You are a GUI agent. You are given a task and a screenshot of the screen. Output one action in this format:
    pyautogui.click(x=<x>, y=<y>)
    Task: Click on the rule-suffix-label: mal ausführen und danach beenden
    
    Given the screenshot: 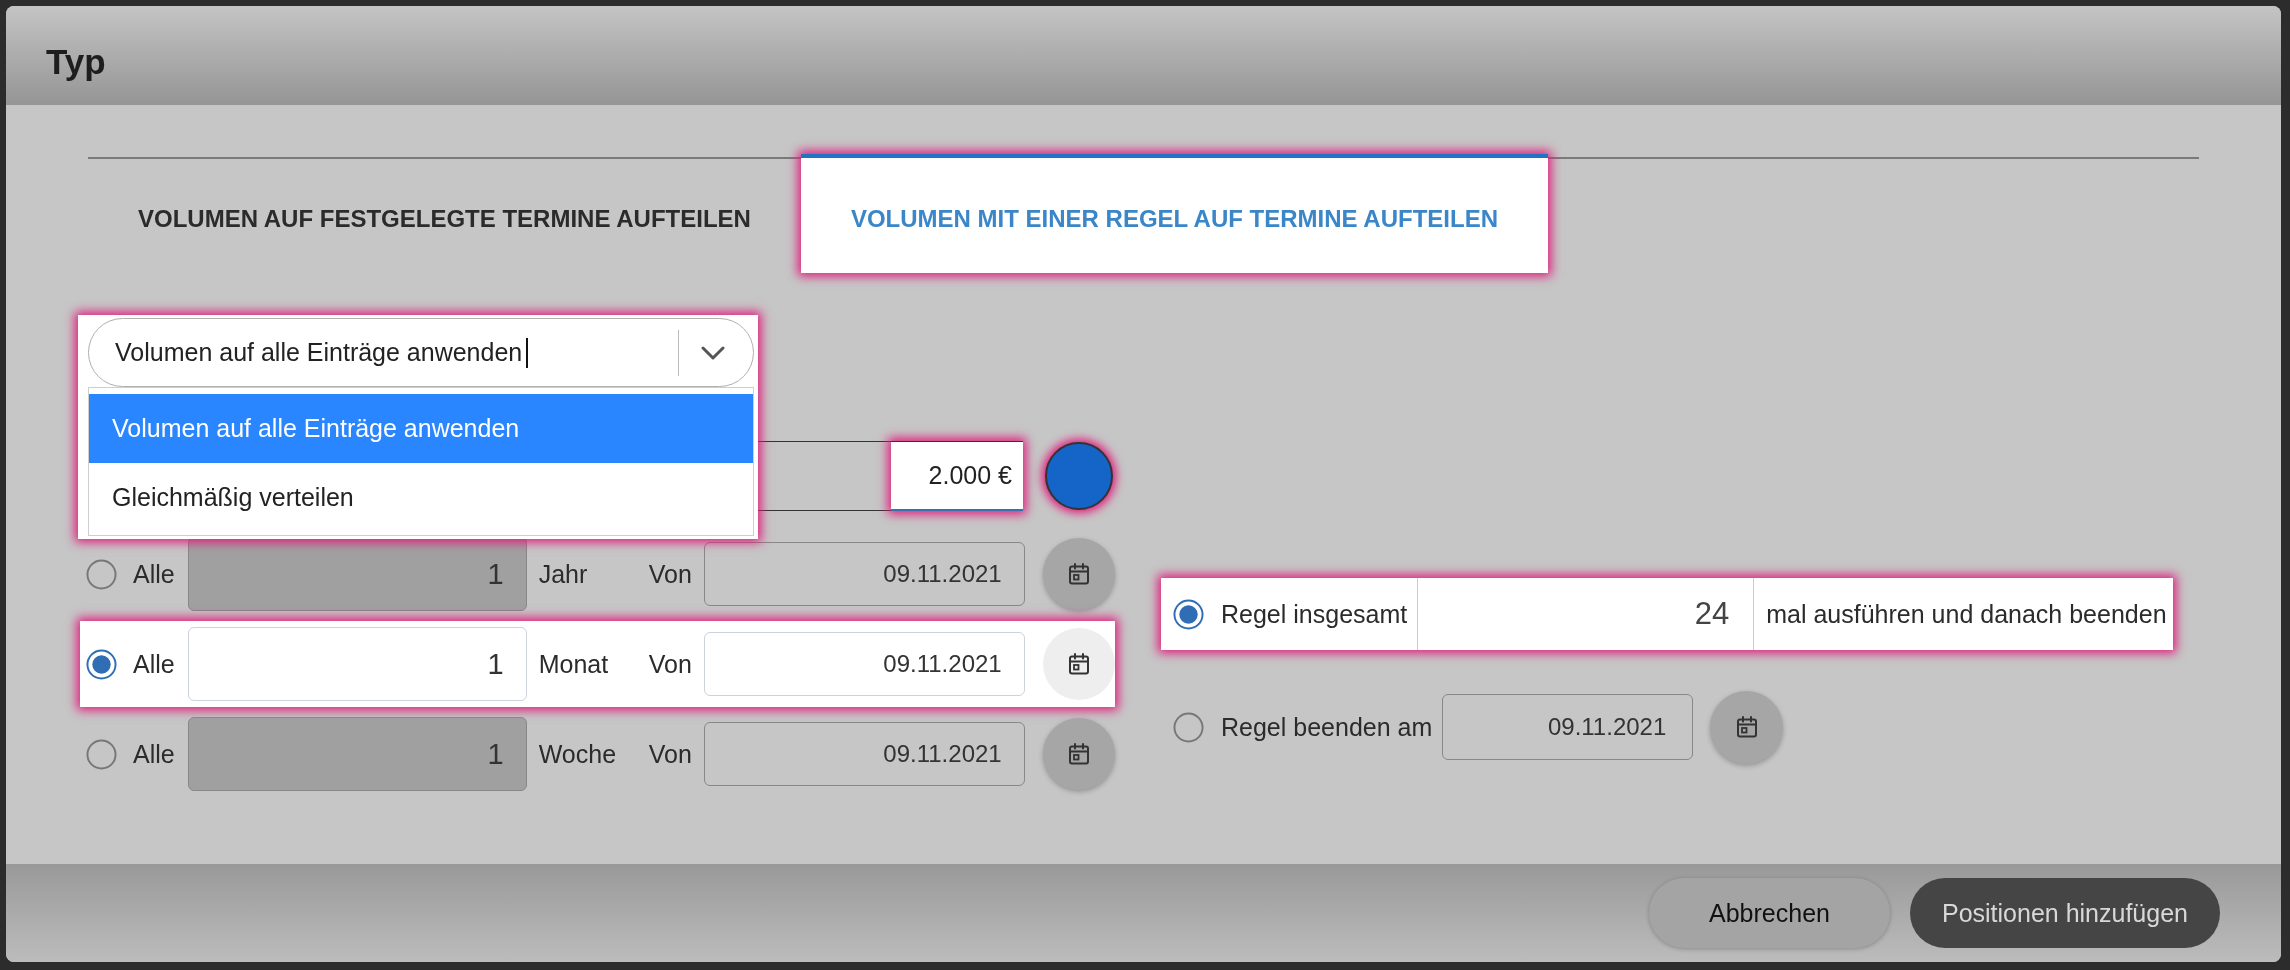 What is the action you would take?
    pyautogui.click(x=1966, y=614)
    